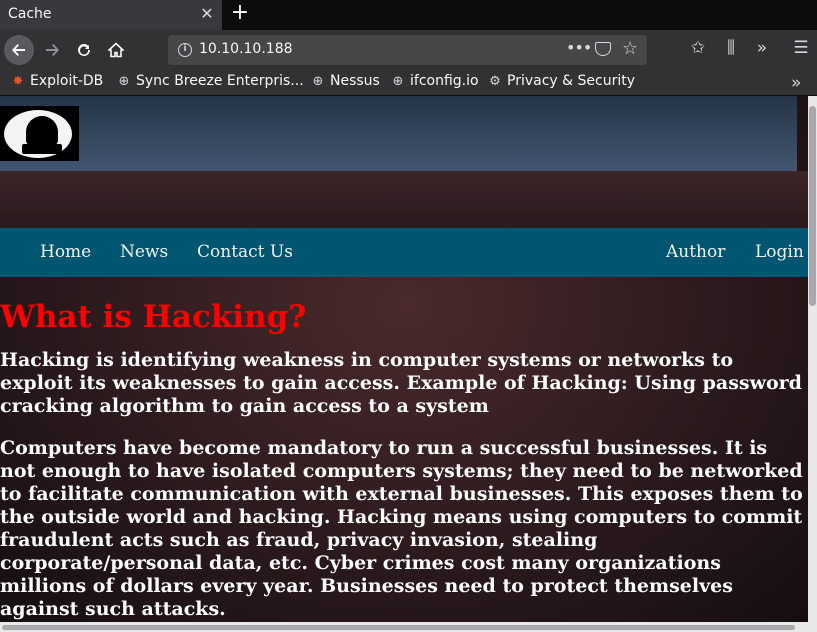 Image resolution: width=817 pixels, height=632 pixels. What do you see at coordinates (65, 252) in the screenshot?
I see `nav-link-home: Home` at bounding box center [65, 252].